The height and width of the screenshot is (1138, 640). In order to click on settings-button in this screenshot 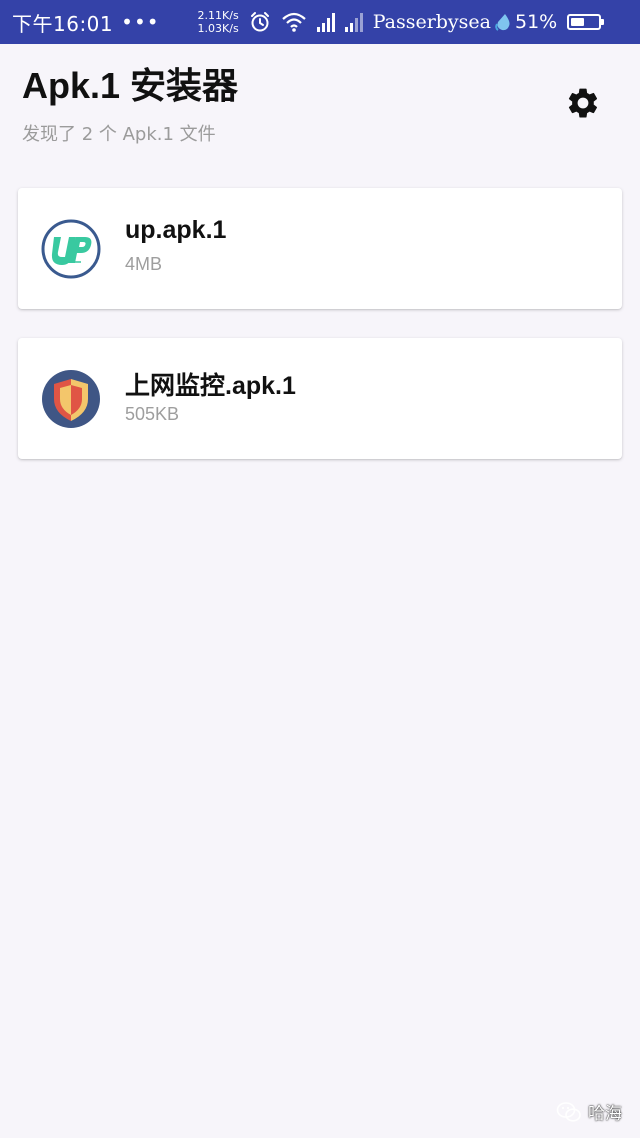, I will do `click(583, 103)`.